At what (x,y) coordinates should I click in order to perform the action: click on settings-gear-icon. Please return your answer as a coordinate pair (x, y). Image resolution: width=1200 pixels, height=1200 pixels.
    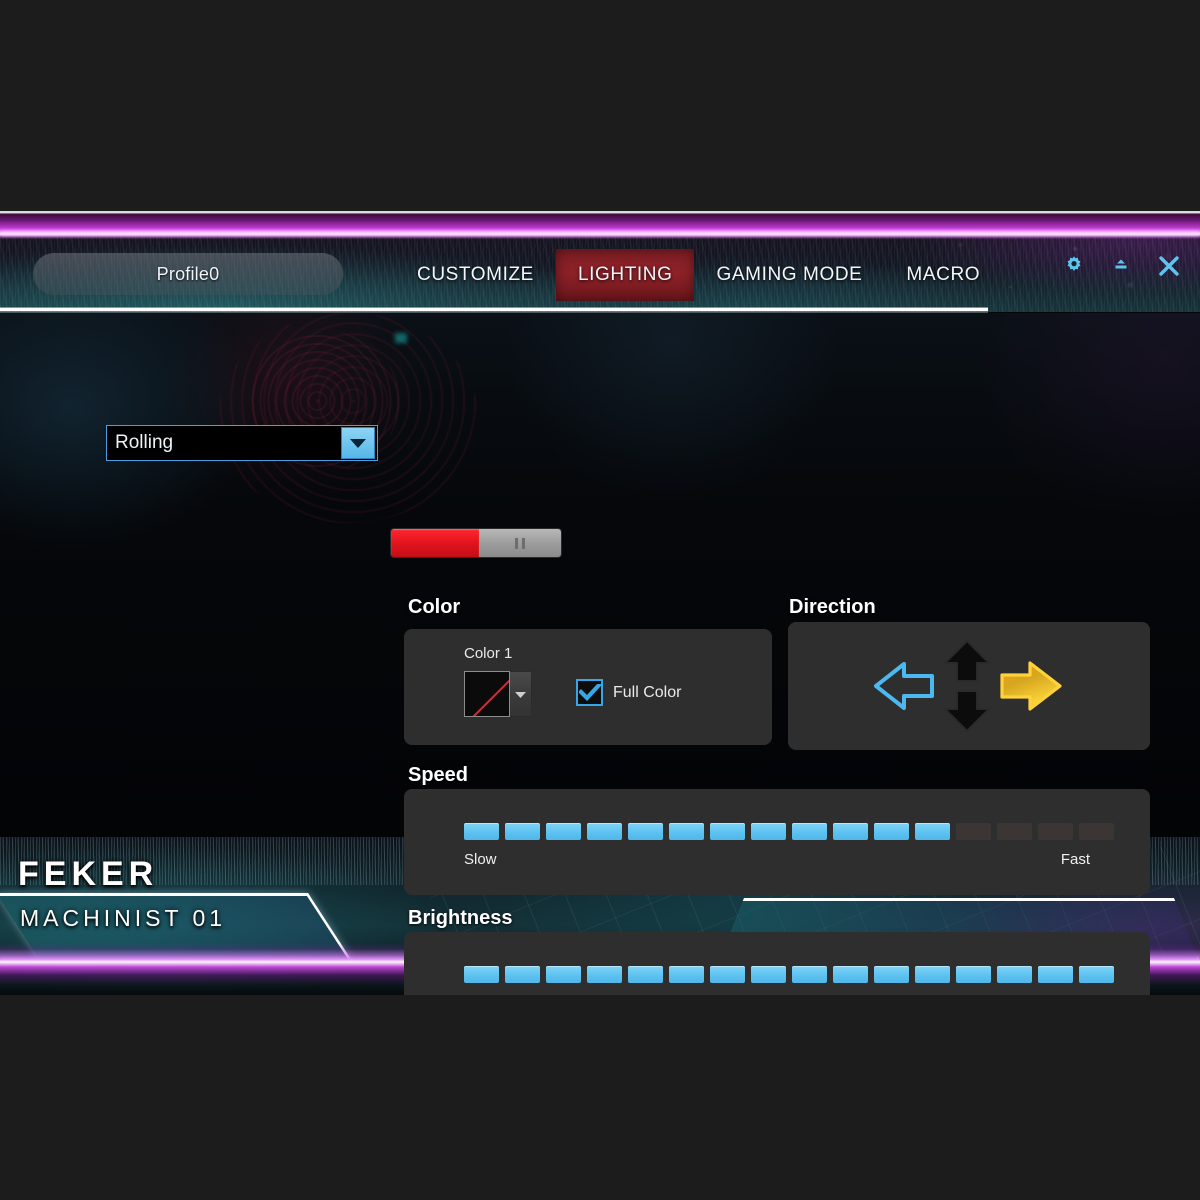
    Looking at the image, I should click on (1074, 266).